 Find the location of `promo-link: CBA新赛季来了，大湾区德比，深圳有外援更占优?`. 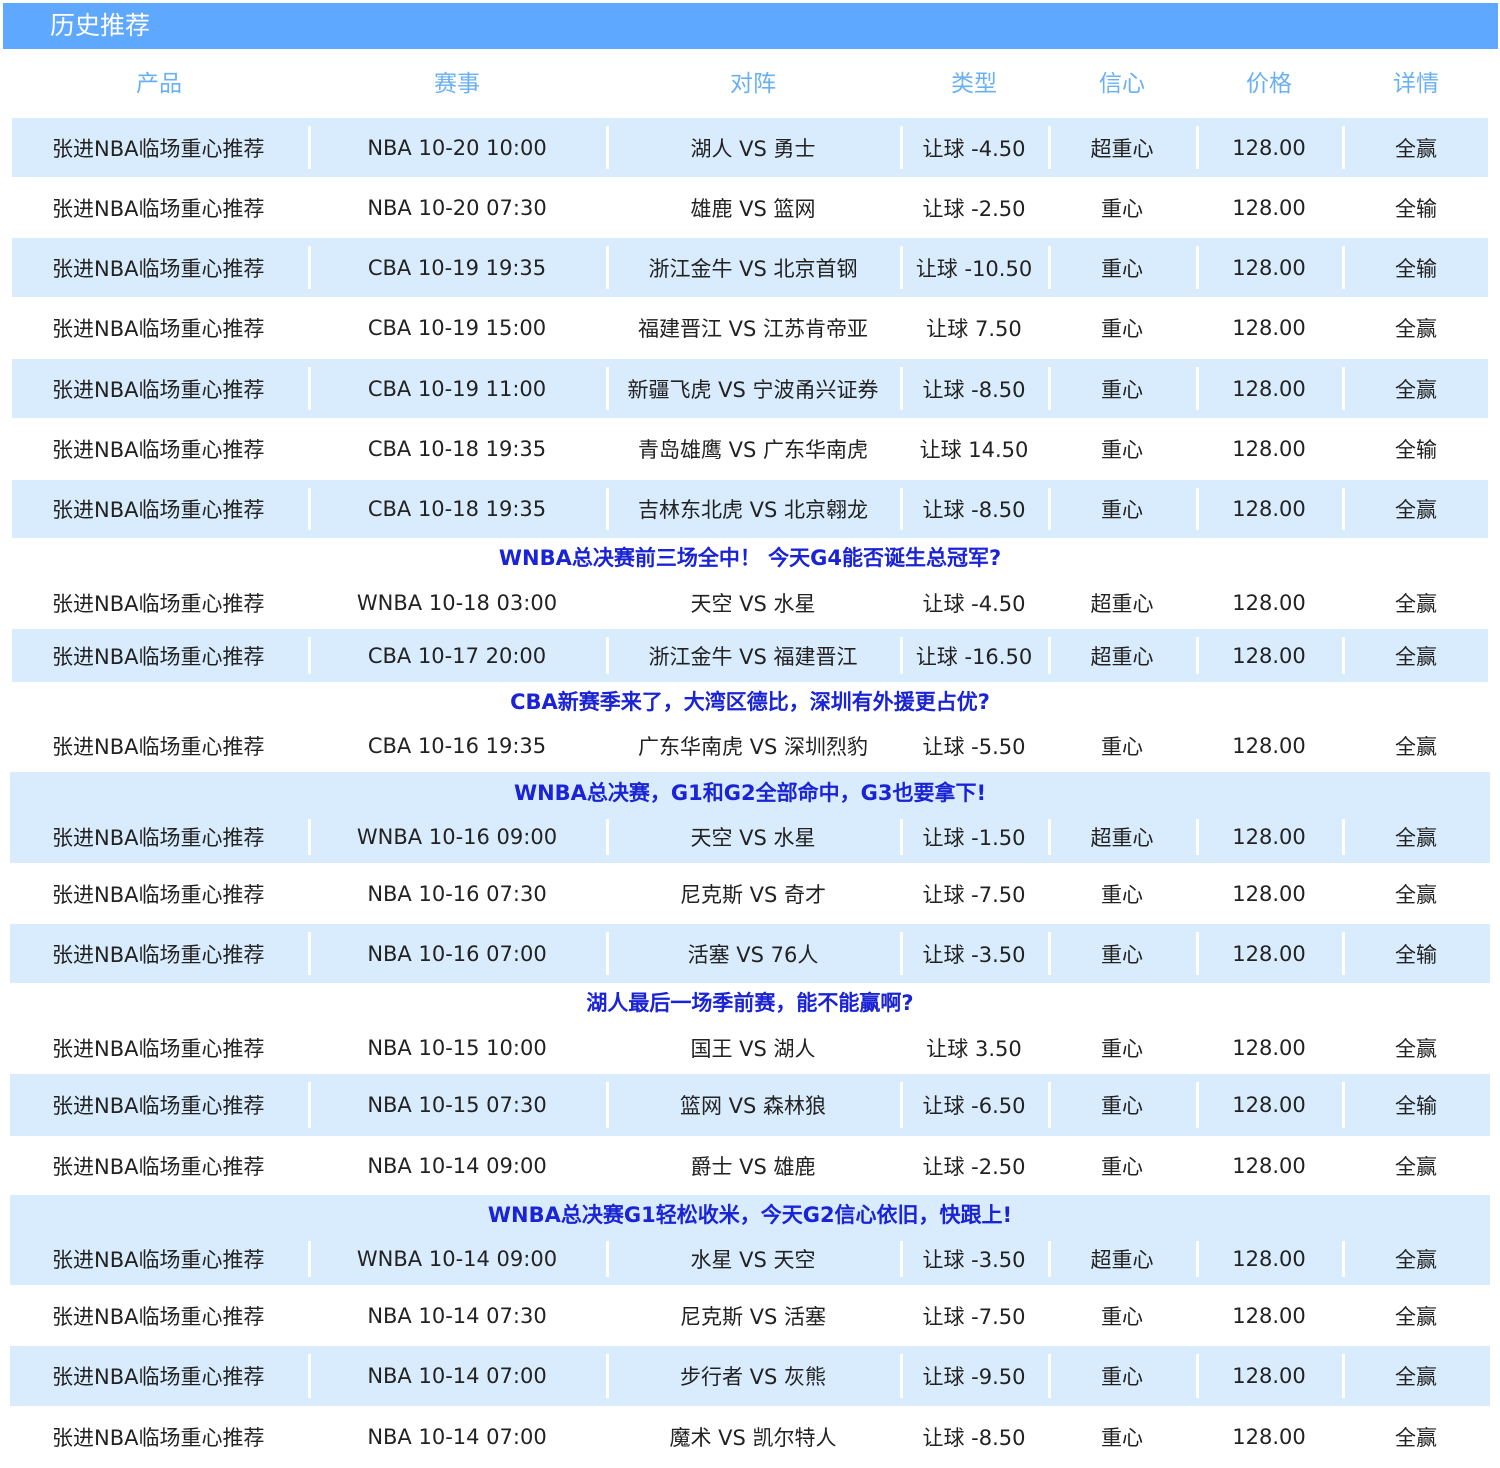

promo-link: CBA新赛季来了，大湾区德比，深圳有外援更占优? is located at coordinates (750, 701).